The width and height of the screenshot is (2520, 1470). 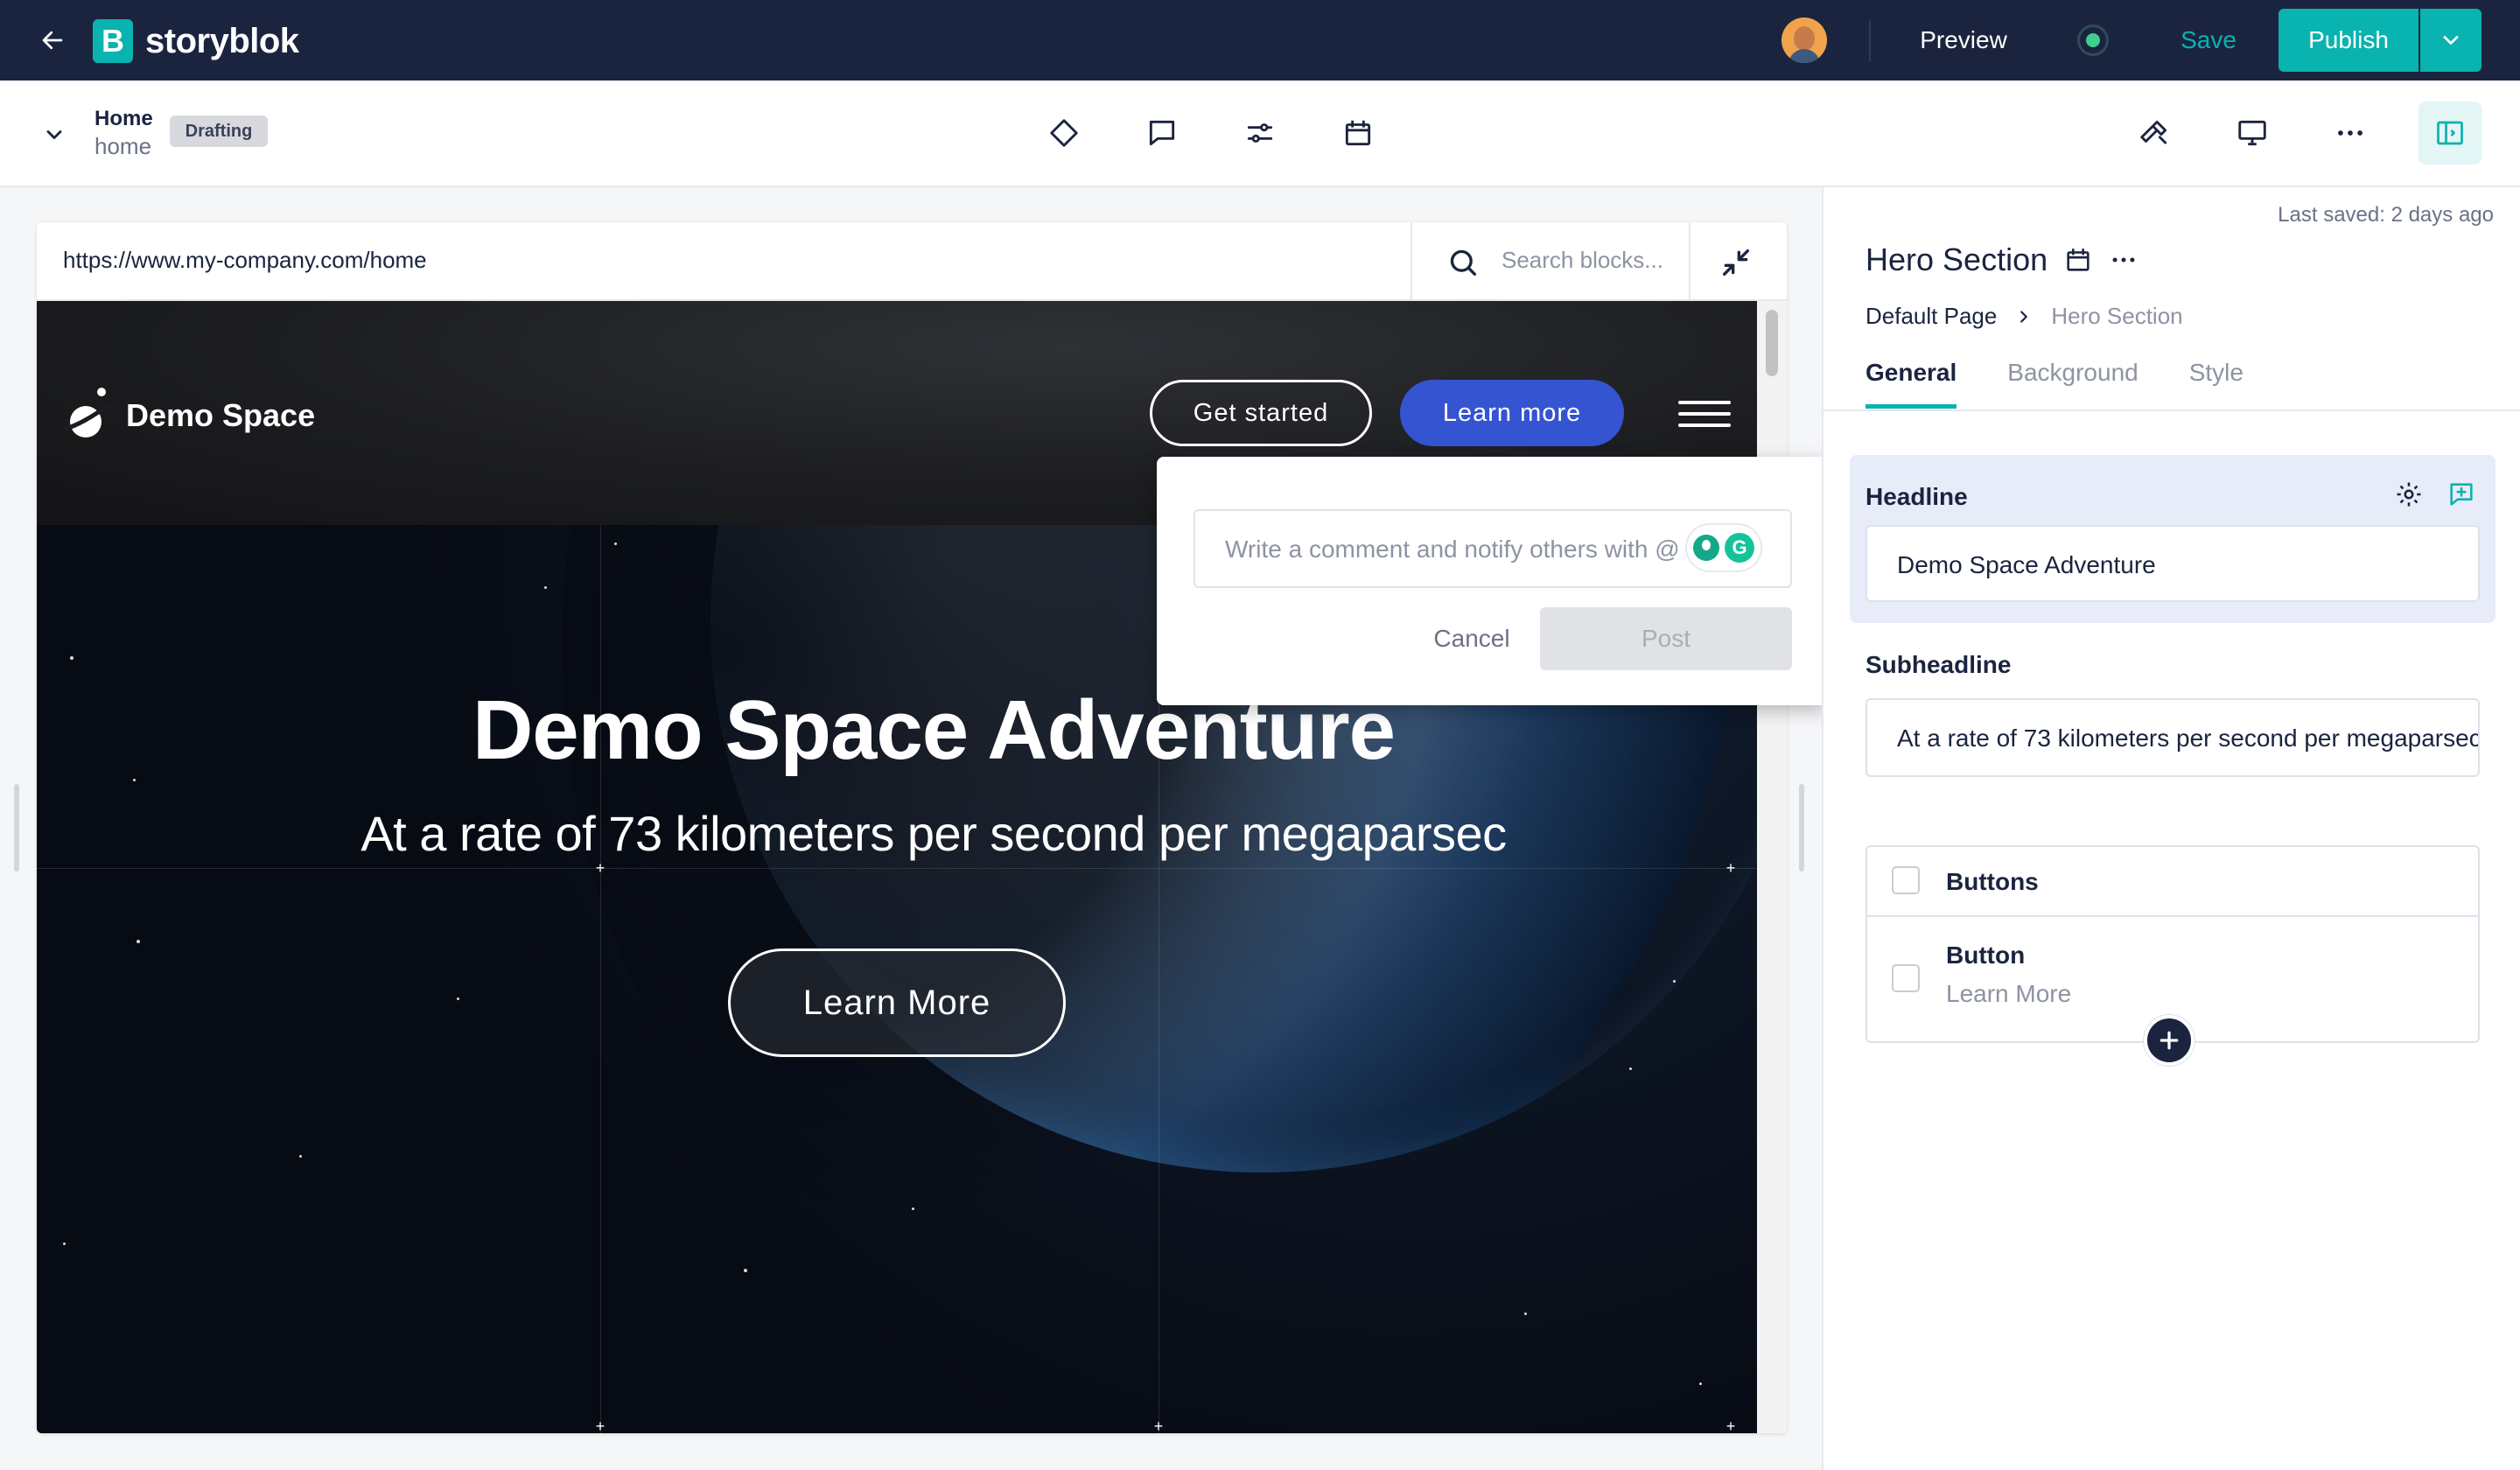 I want to click on chevron-right-icon, so click(x=2024, y=316).